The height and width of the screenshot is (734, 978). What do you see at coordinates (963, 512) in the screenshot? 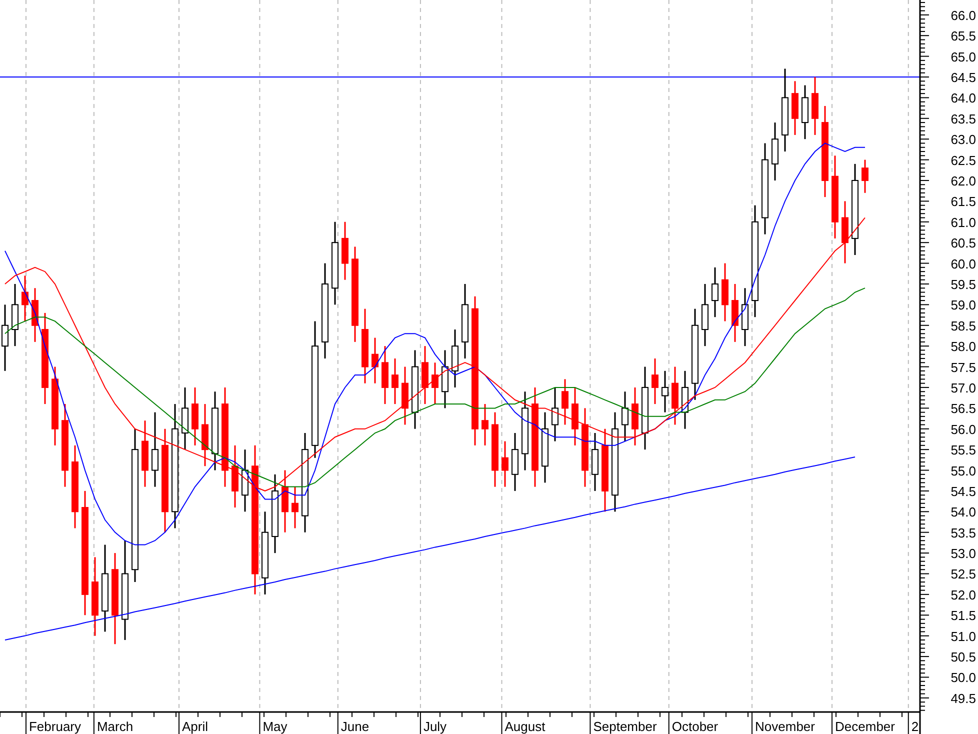
I see `axis-label: 54.0` at bounding box center [963, 512].